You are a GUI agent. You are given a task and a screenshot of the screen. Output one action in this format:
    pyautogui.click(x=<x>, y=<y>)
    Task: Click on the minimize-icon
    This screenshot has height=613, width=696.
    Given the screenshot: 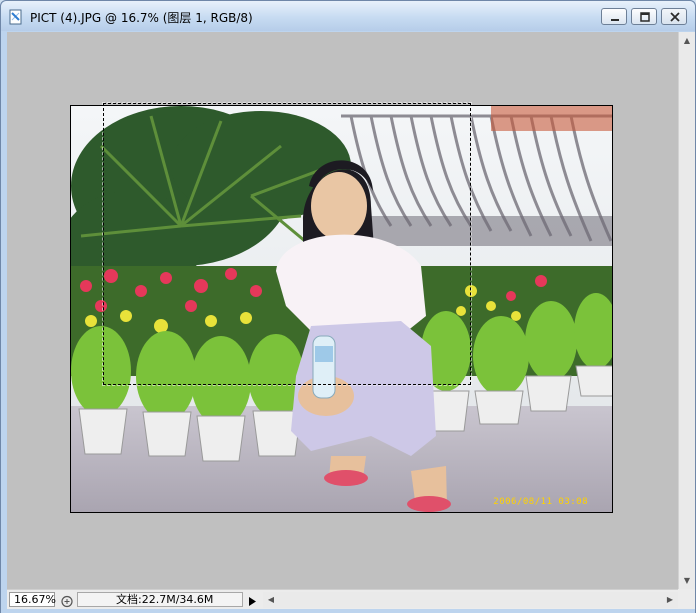 What is the action you would take?
    pyautogui.click(x=615, y=20)
    